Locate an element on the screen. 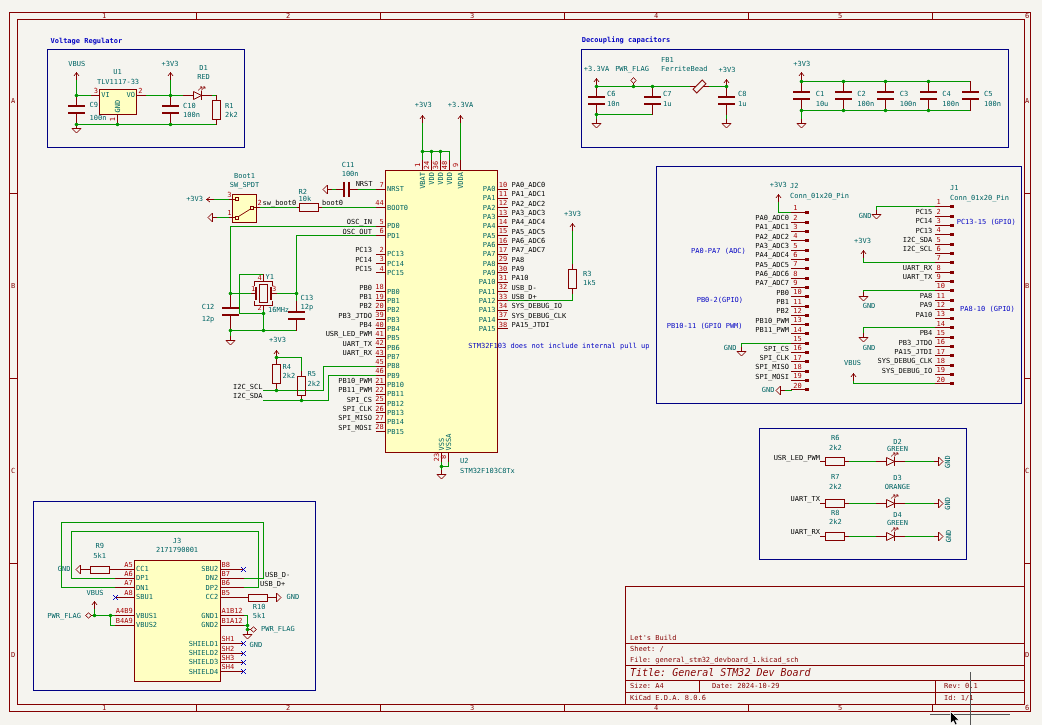  pointer-cursor-icon is located at coordinates (955, 718).